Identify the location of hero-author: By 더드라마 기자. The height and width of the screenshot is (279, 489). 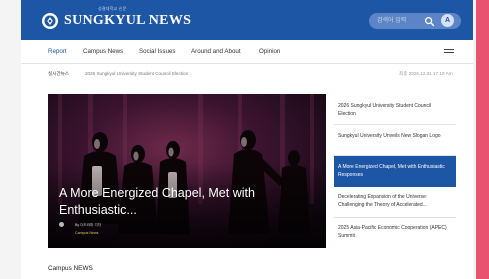
(88, 225).